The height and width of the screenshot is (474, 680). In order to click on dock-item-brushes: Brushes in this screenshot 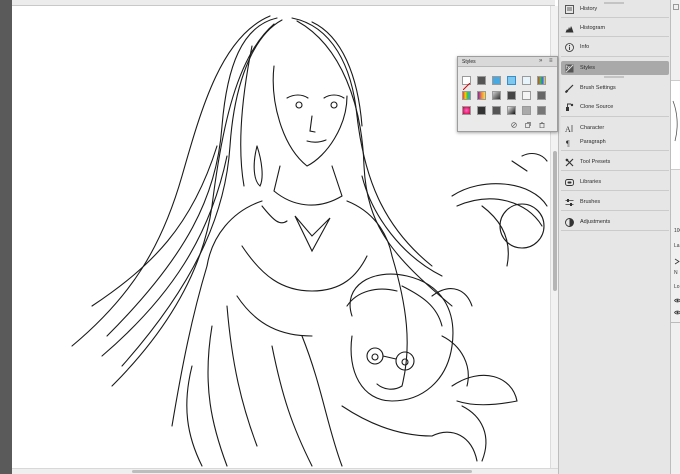, I will do `click(615, 202)`.